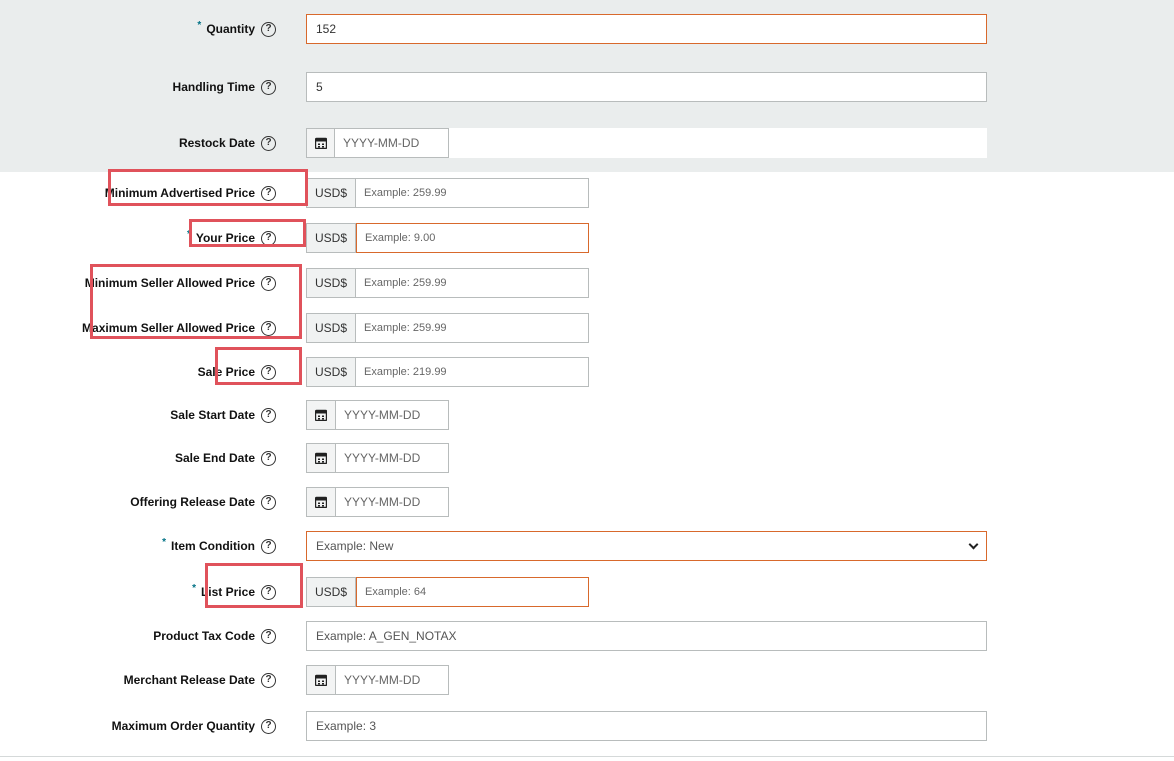  Describe the element at coordinates (223, 415) in the screenshot. I see `sale-start-date-label: Sale Start Date ?` at that location.